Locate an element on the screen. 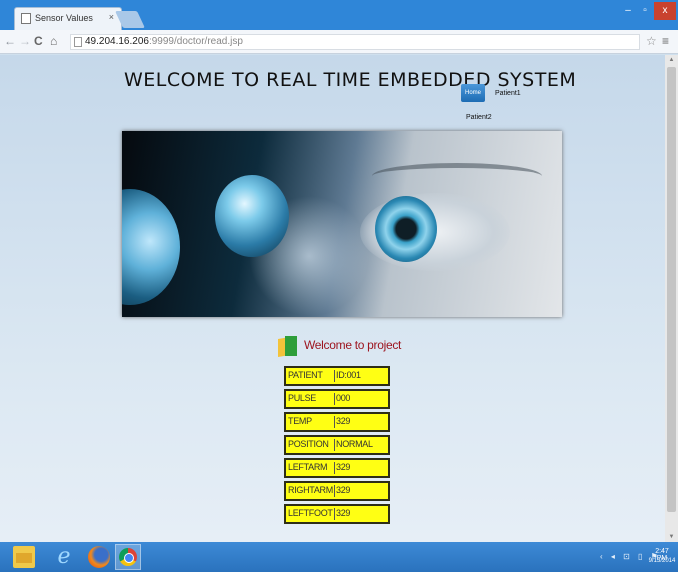 This screenshot has height=572, width=678. row-label: PATIENT is located at coordinates (305, 375).